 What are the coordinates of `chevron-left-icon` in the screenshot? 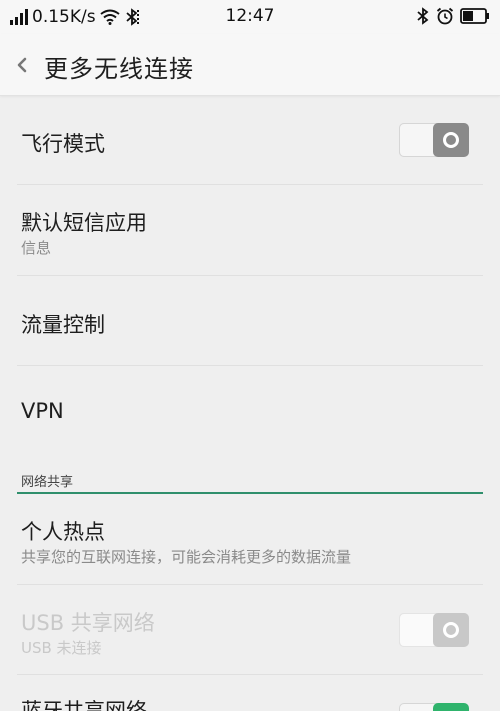 It's located at (22, 65).